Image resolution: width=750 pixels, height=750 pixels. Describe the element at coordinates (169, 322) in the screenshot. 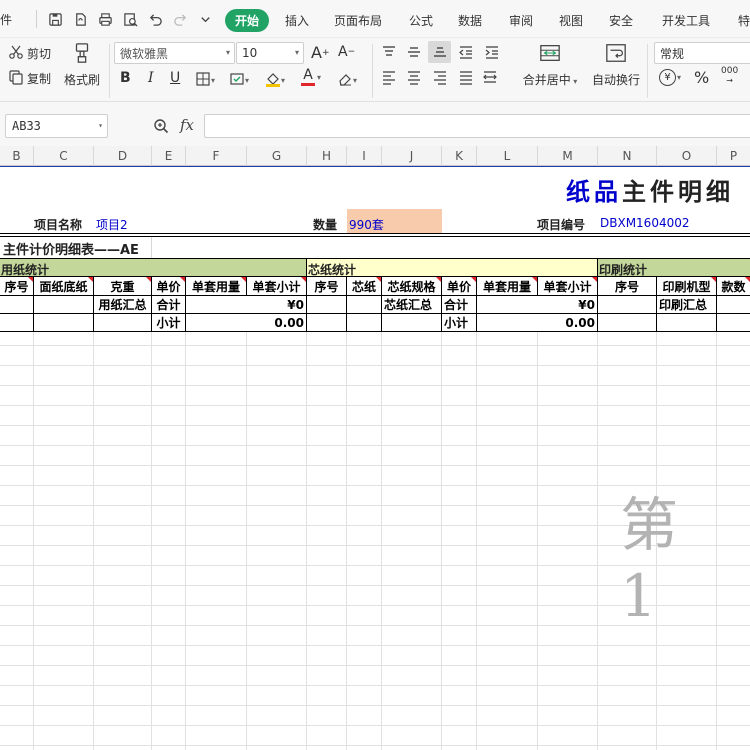

I see `paper-subtotal-label: 小计` at that location.